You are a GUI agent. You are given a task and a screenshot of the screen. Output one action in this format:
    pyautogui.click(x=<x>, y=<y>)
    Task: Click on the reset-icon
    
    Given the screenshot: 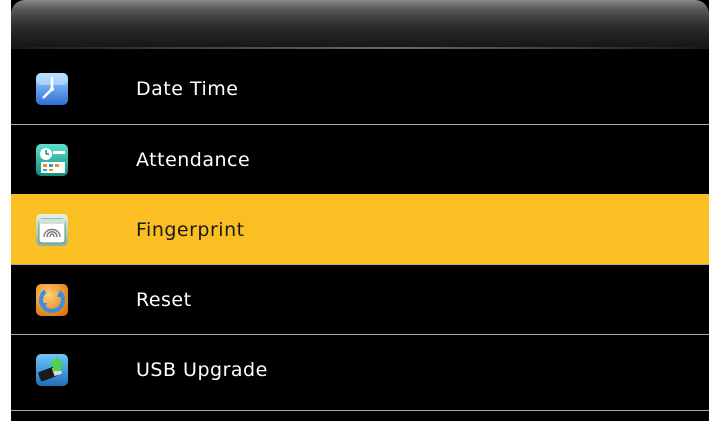 What is the action you would take?
    pyautogui.click(x=52, y=299)
    